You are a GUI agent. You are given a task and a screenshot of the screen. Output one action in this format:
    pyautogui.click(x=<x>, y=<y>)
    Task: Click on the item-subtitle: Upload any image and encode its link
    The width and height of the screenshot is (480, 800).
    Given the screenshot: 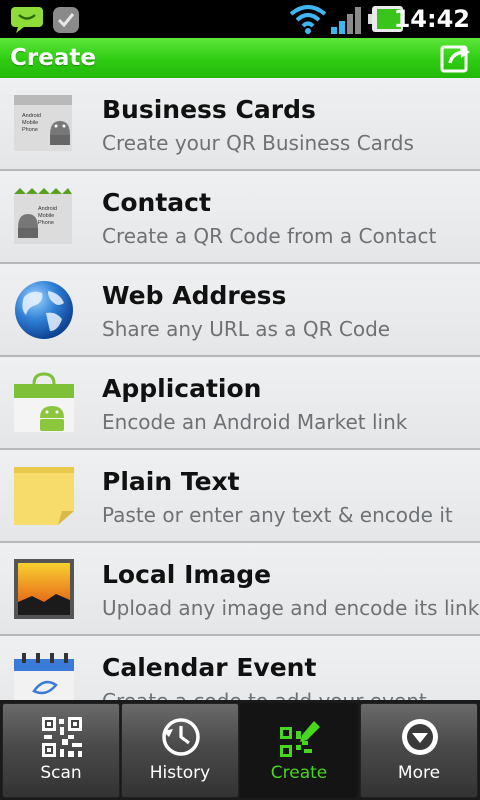 What is the action you would take?
    pyautogui.click(x=291, y=608)
    